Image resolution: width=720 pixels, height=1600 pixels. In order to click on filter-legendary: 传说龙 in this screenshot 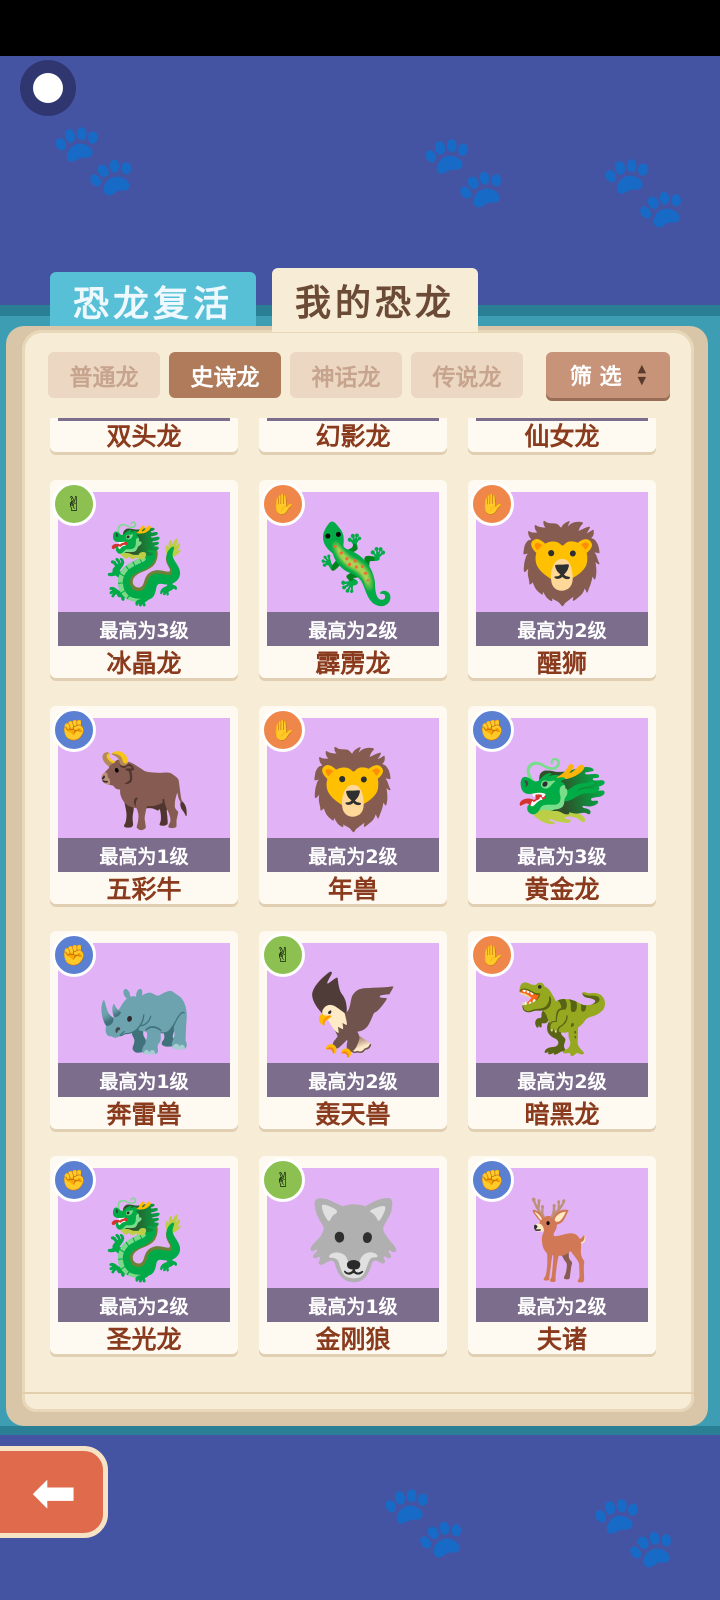, I will do `click(467, 375)`.